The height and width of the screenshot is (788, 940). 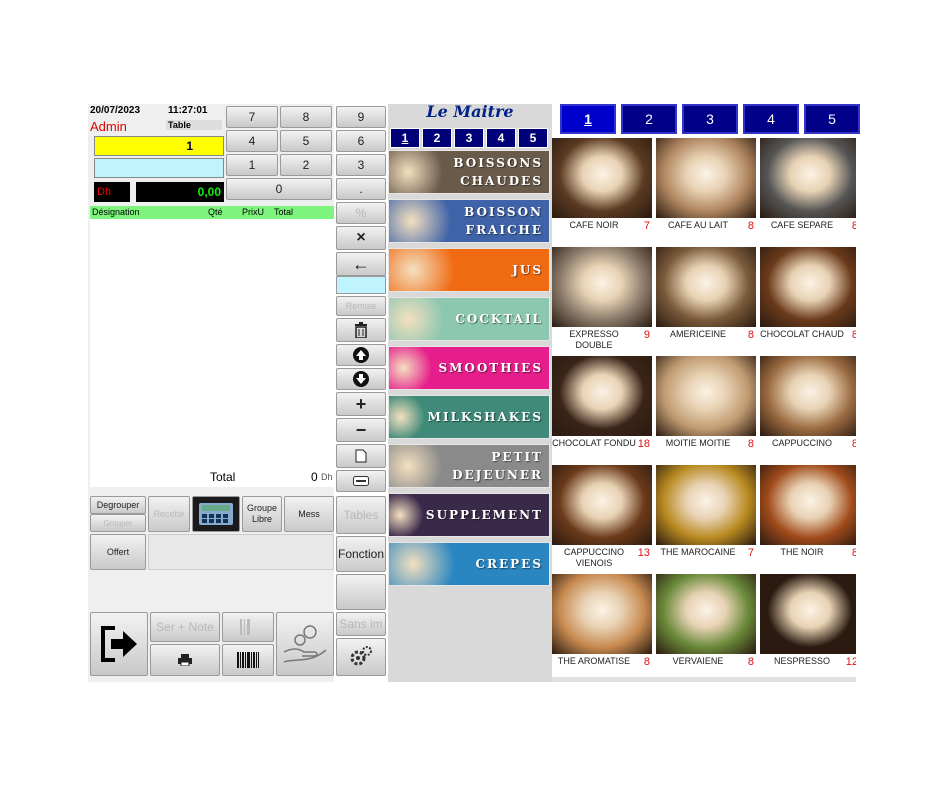 What do you see at coordinates (802, 334) in the screenshot?
I see `product-name: CHOCOLAT CHAUD` at bounding box center [802, 334].